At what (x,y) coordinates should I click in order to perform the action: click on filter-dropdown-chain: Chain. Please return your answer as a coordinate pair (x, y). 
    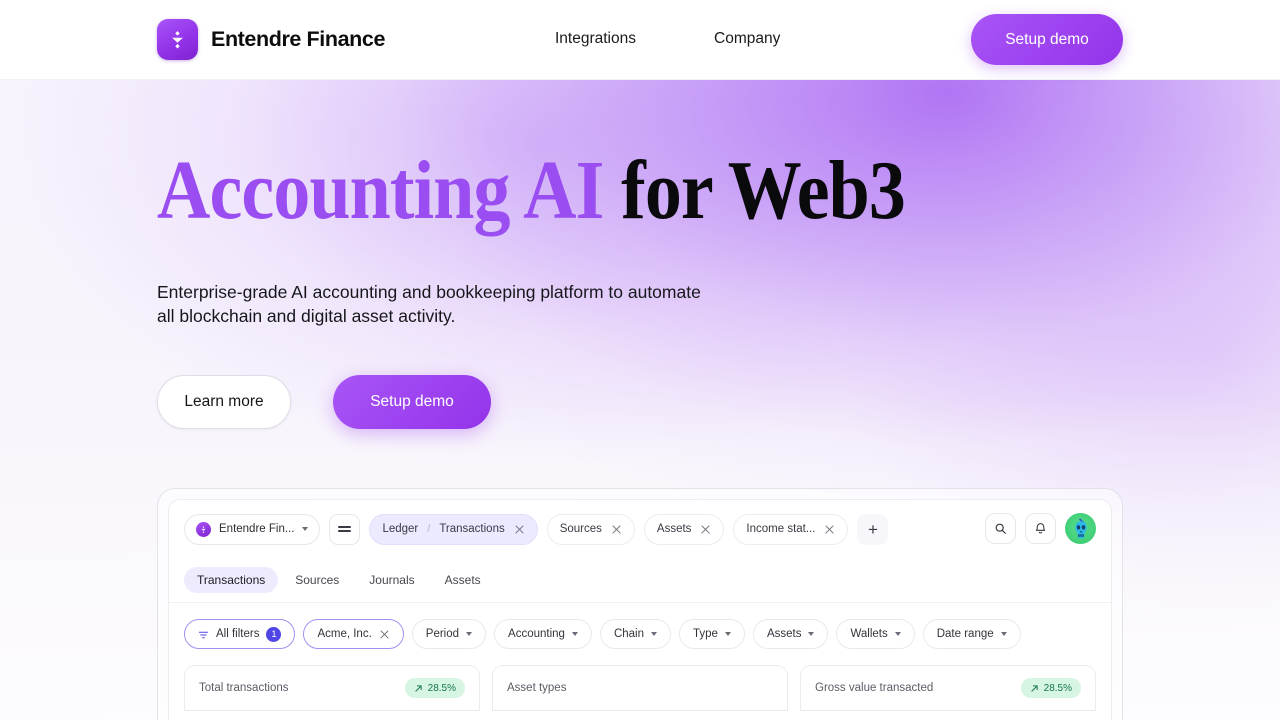
    Looking at the image, I should click on (635, 634).